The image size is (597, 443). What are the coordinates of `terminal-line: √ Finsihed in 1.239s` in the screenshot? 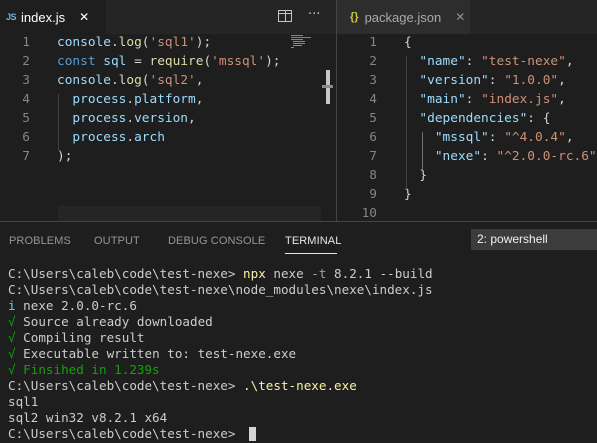 It's located at (84, 369).